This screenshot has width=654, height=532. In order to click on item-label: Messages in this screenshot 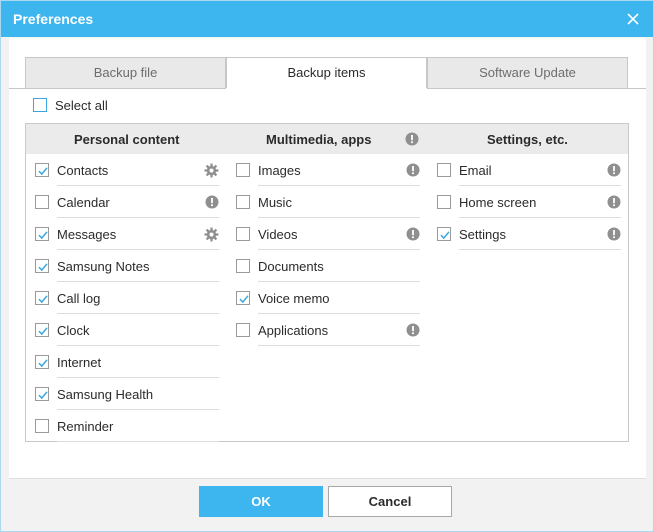, I will do `click(87, 234)`.